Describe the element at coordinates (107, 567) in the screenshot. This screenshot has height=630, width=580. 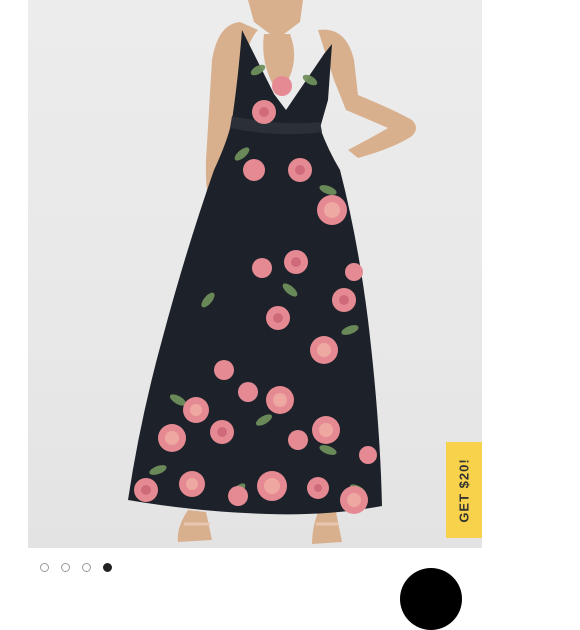
I see `carousel-dot-active` at that location.